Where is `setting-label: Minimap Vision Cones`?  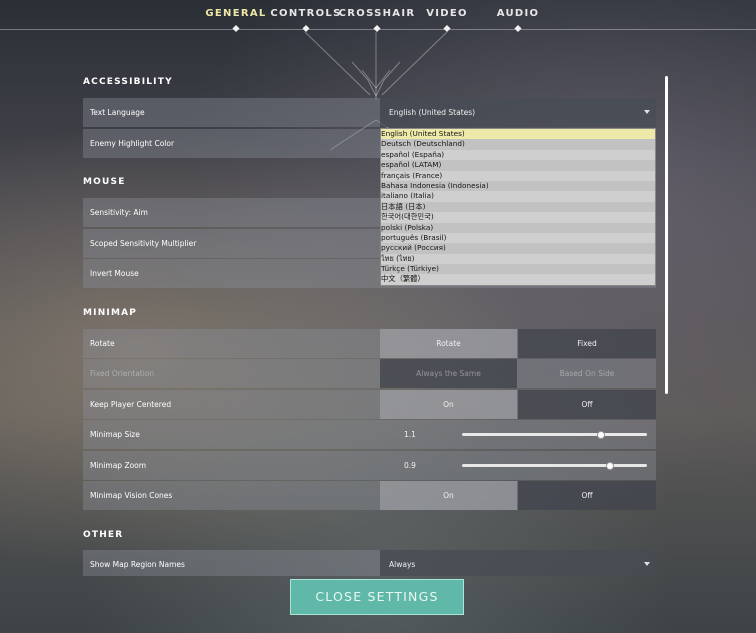
setting-label: Minimap Vision Cones is located at coordinates (131, 495).